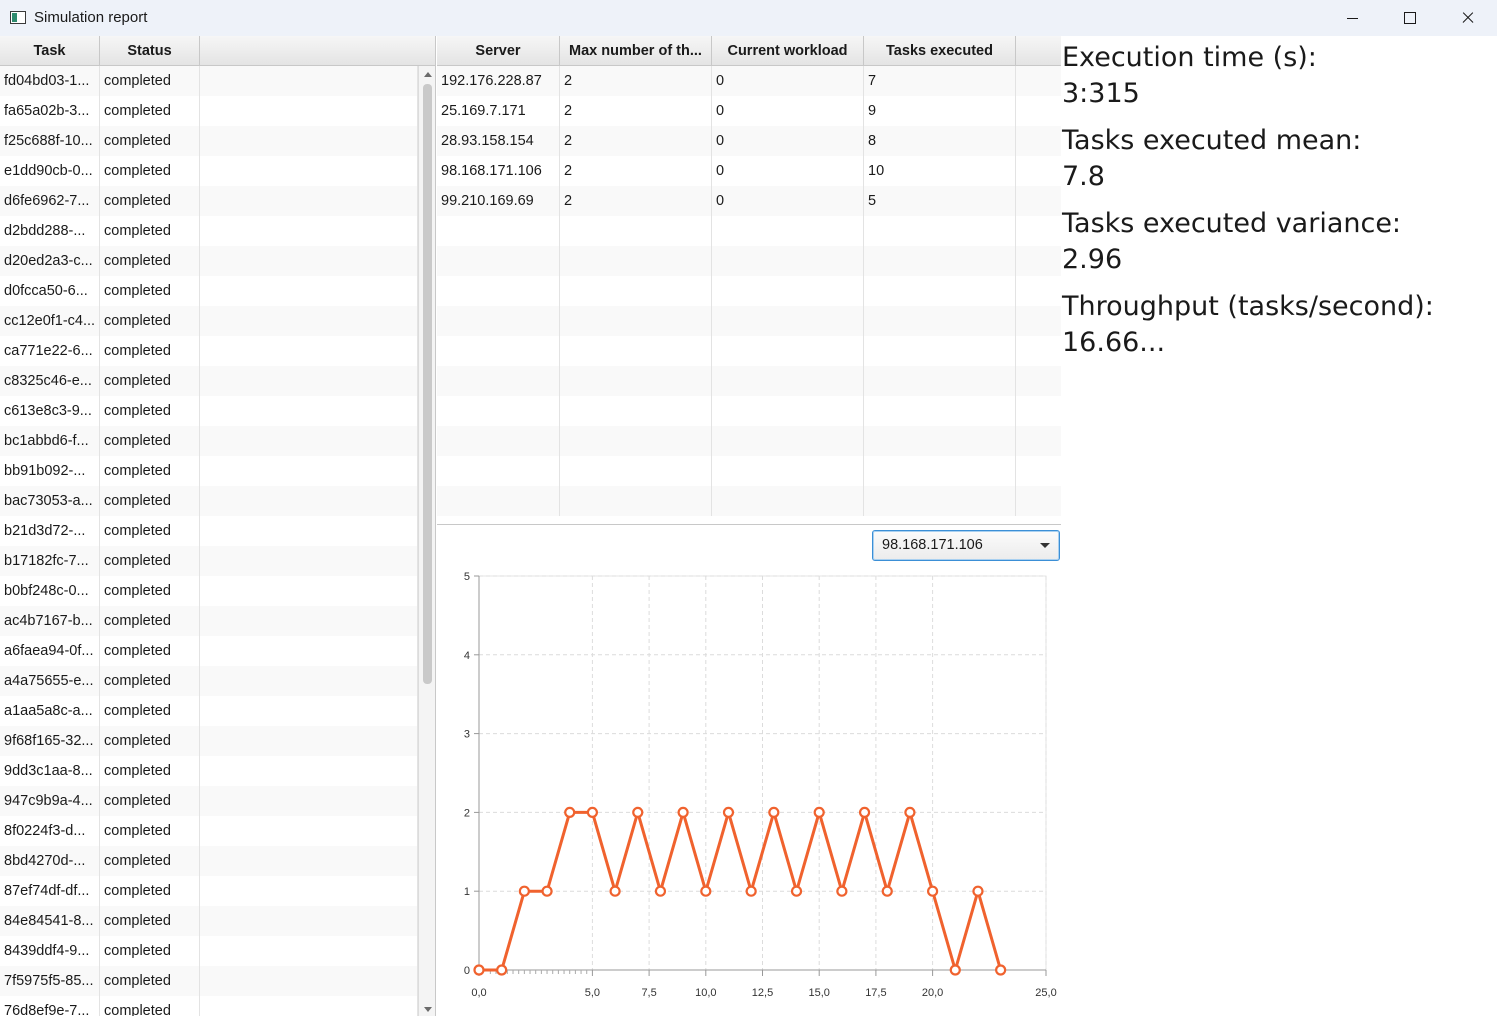  Describe the element at coordinates (217, 981) in the screenshot. I see `table-row: 7f5975f5-85... completed` at that location.